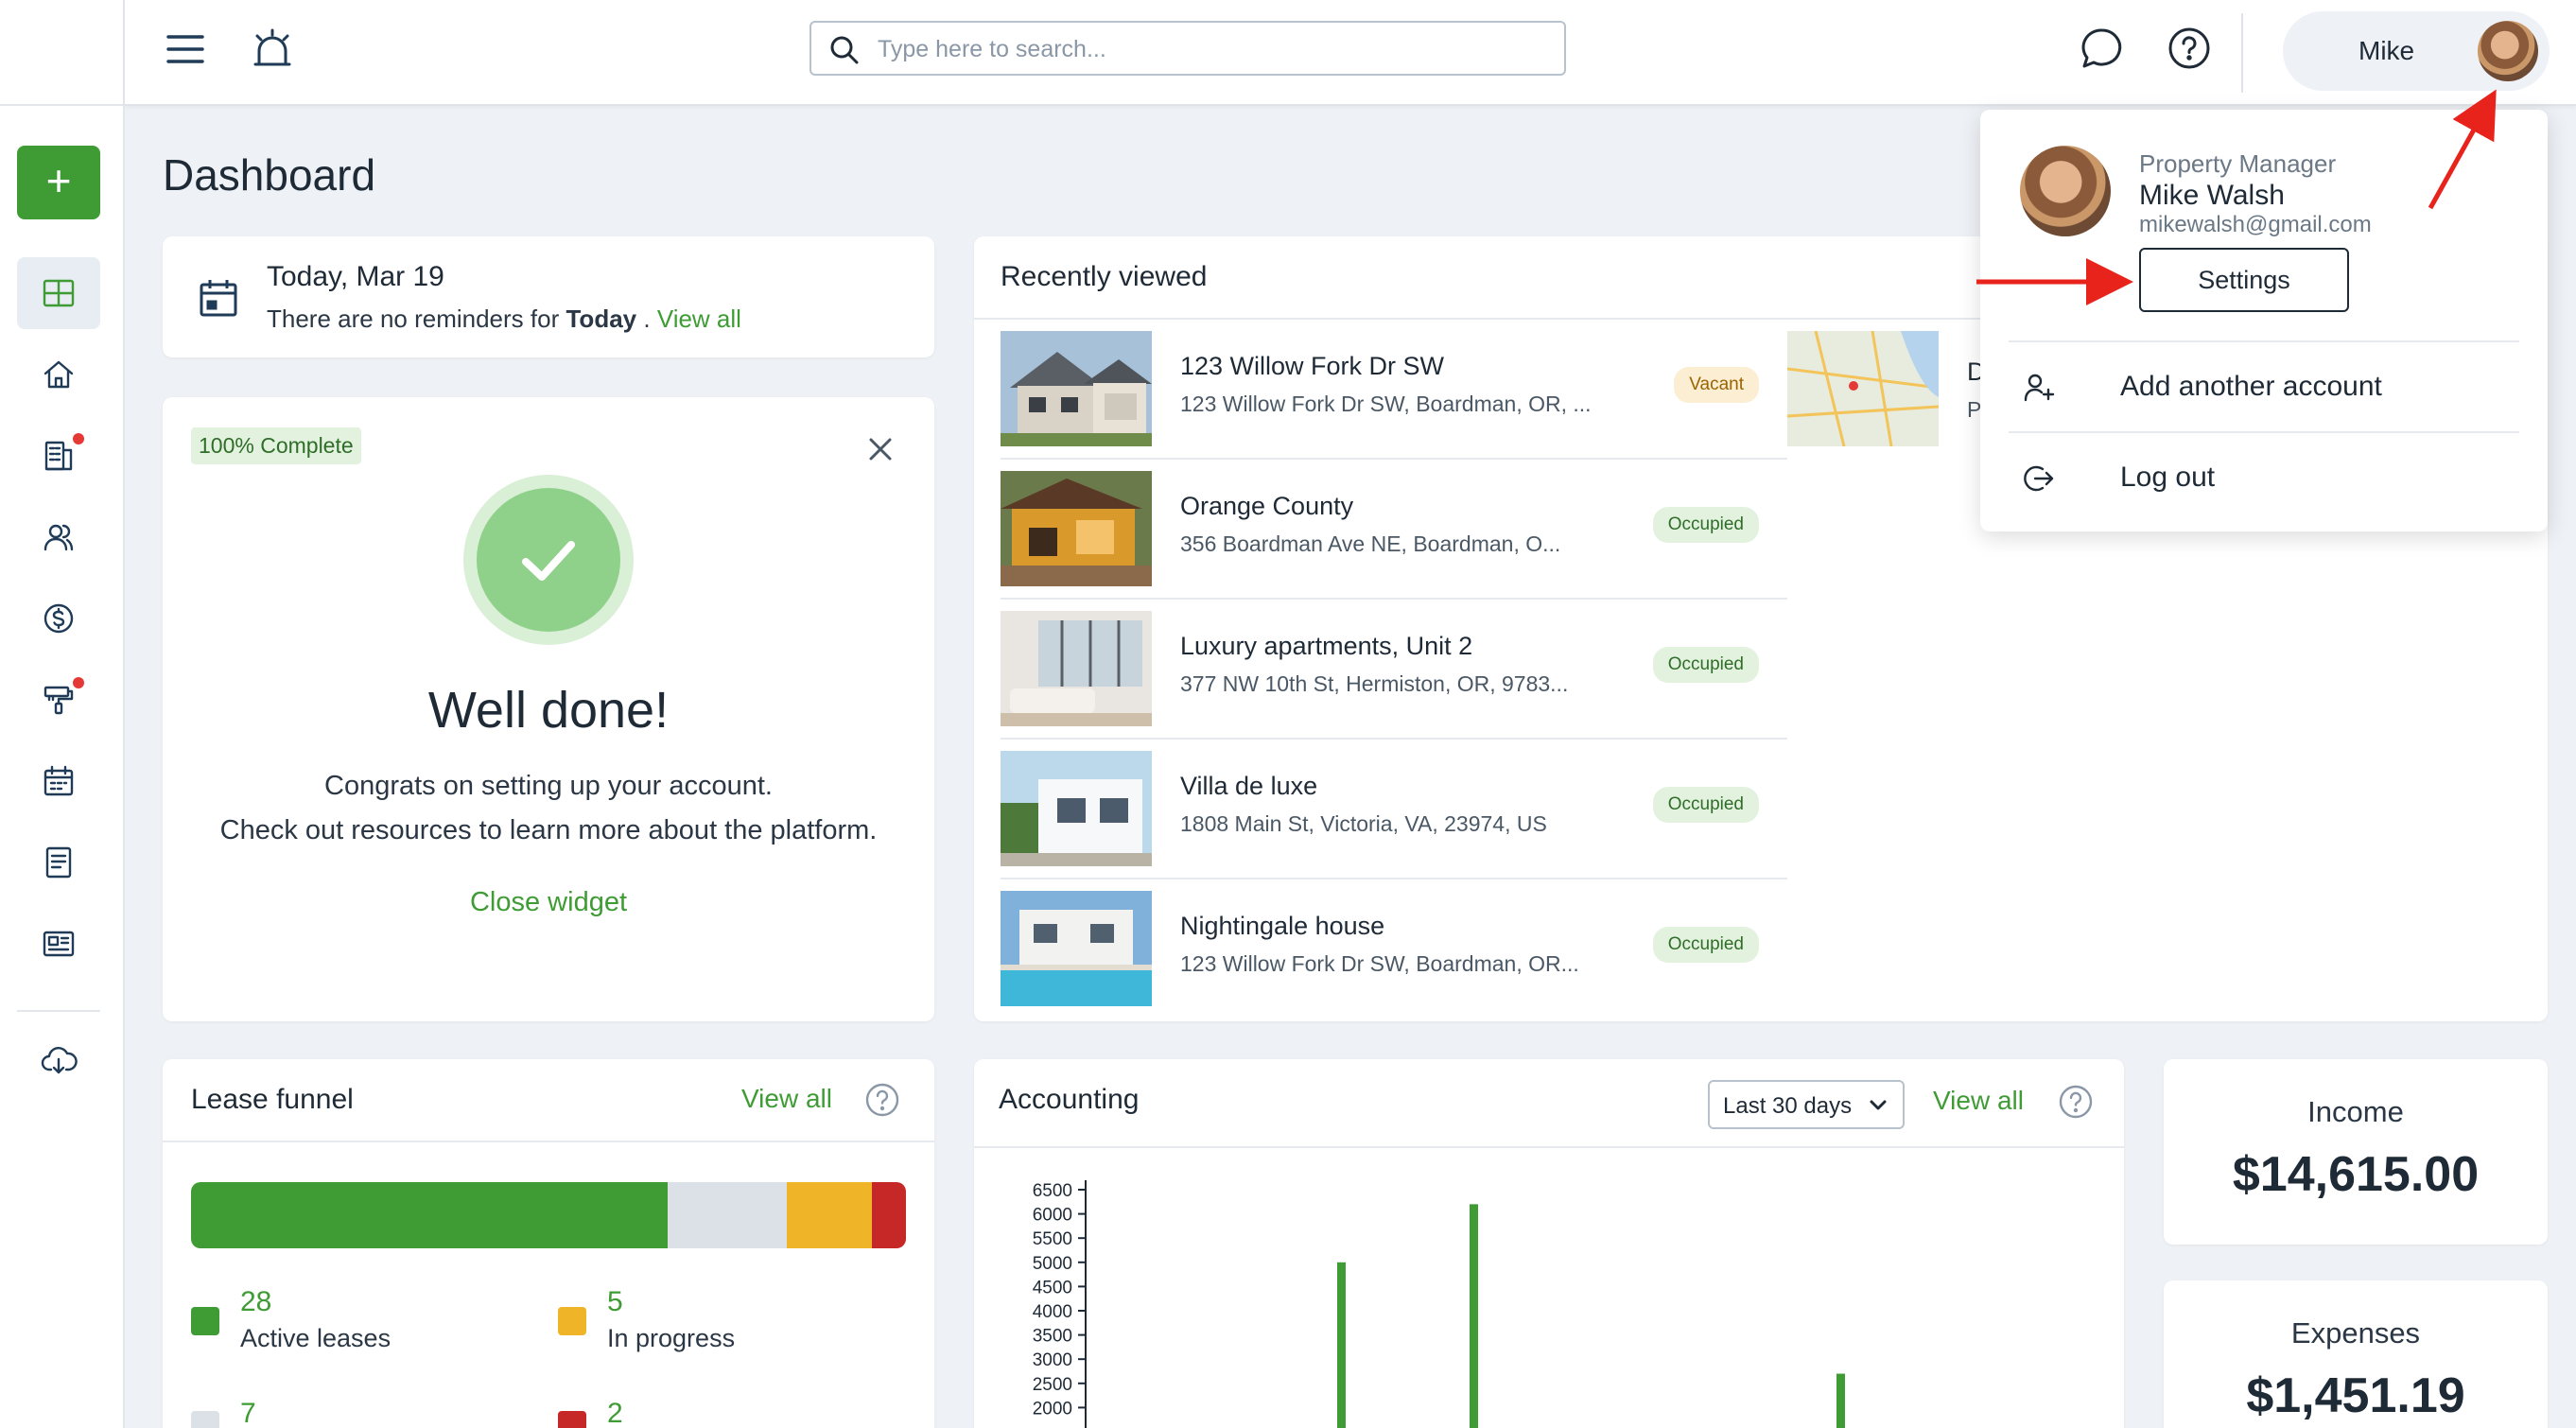 The height and width of the screenshot is (1428, 2576). Describe the element at coordinates (1326, 646) in the screenshot. I see `property-name: Luxury apartments, Unit 2` at that location.